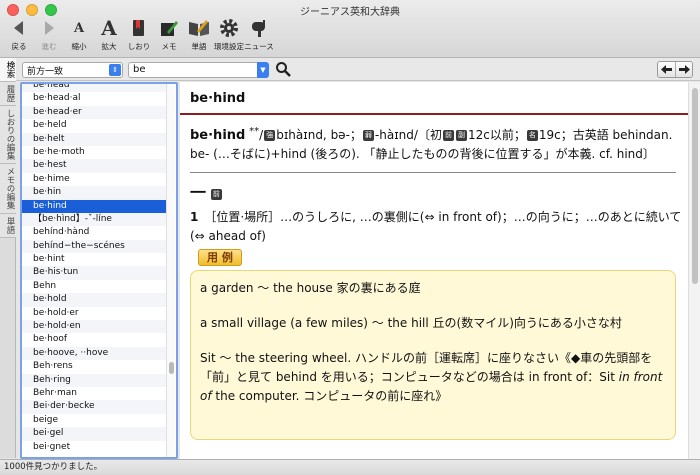 The image size is (700, 475). I want to click on word-list-scroll-thumb, so click(171, 368).